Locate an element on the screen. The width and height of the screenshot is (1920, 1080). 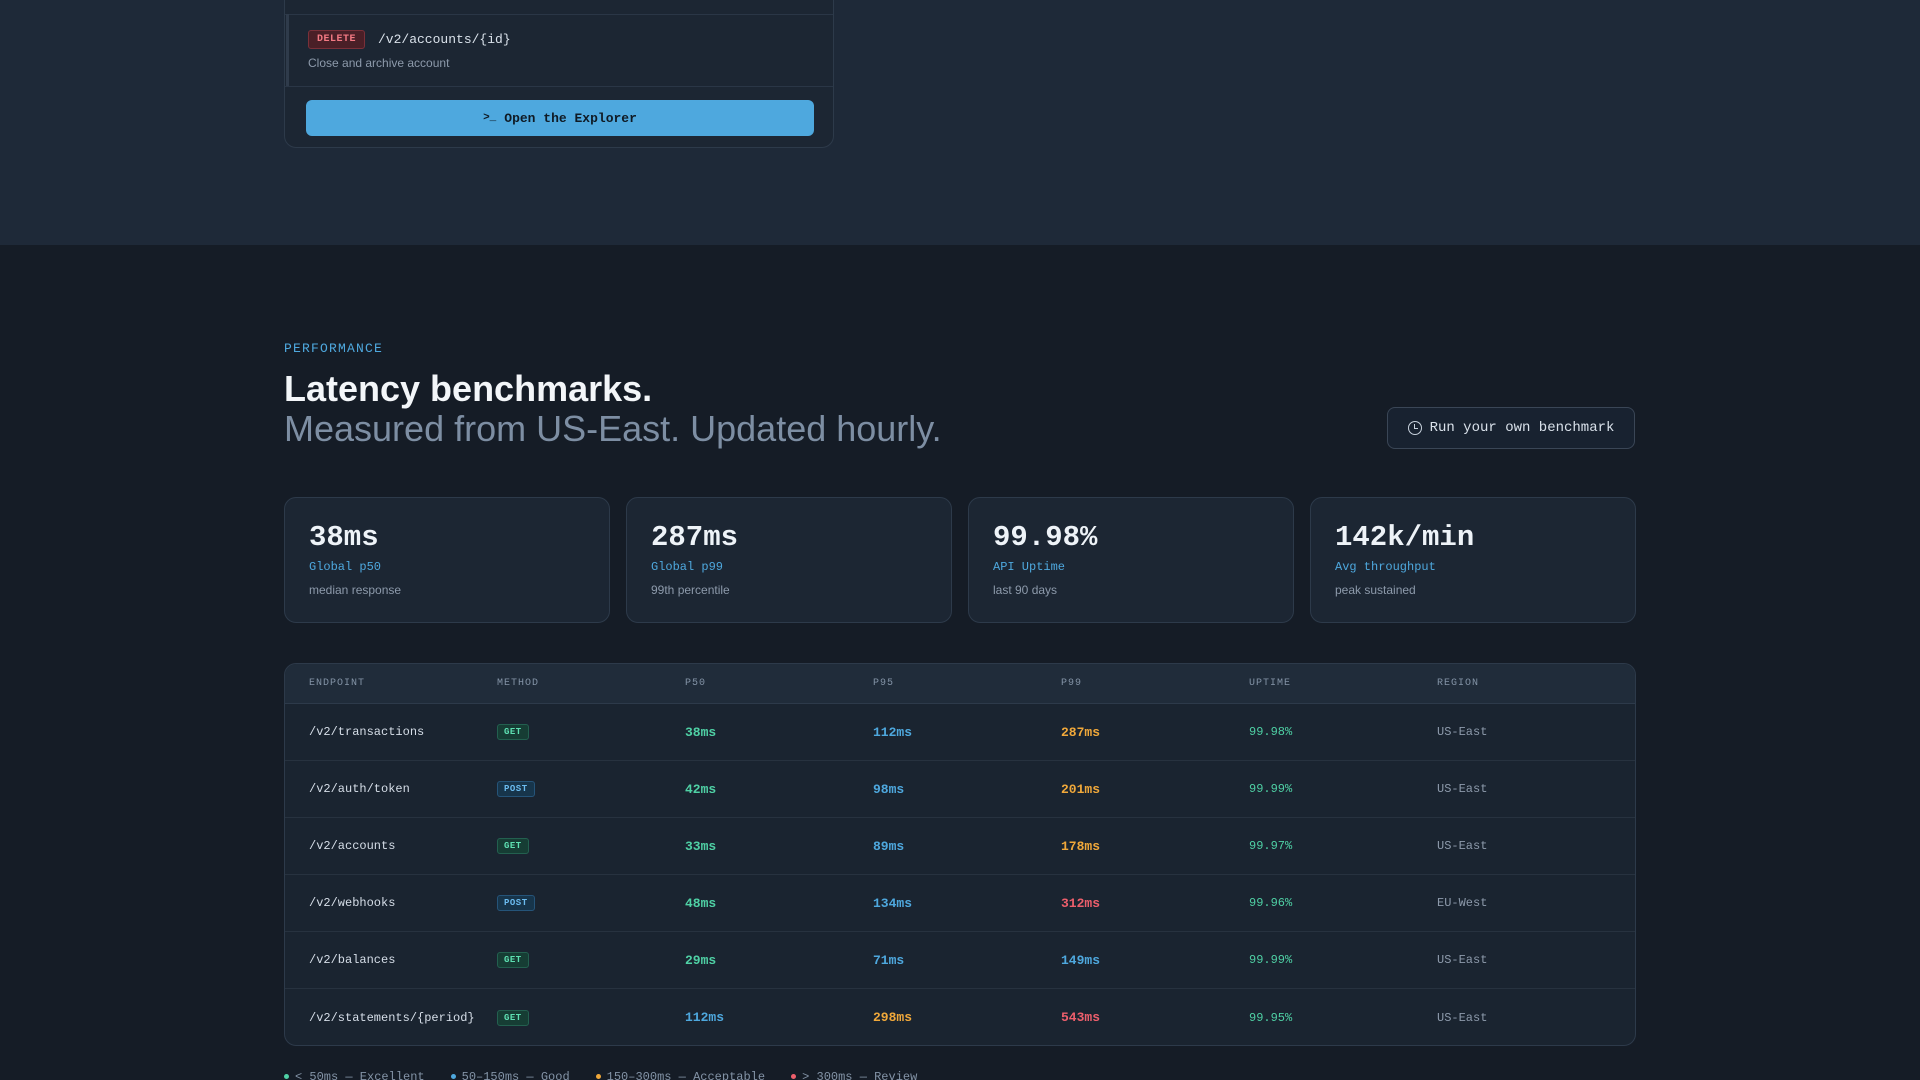
p50-cell: 48ms is located at coordinates (701, 903).